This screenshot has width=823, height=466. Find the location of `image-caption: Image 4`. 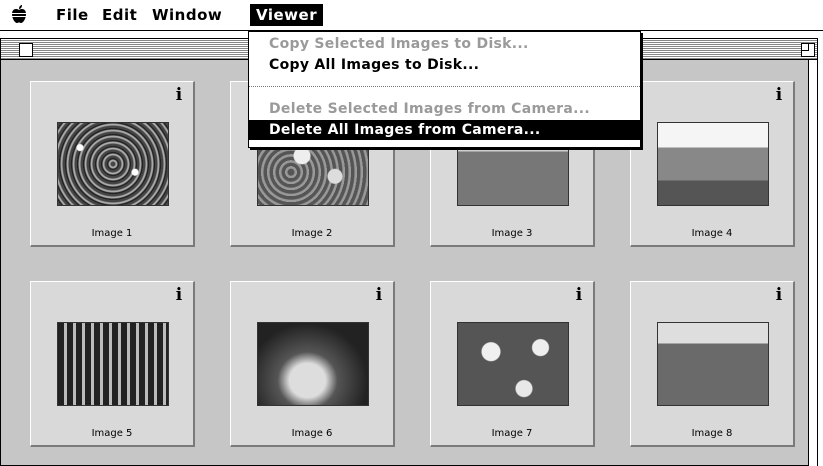

image-caption: Image 4 is located at coordinates (712, 233).